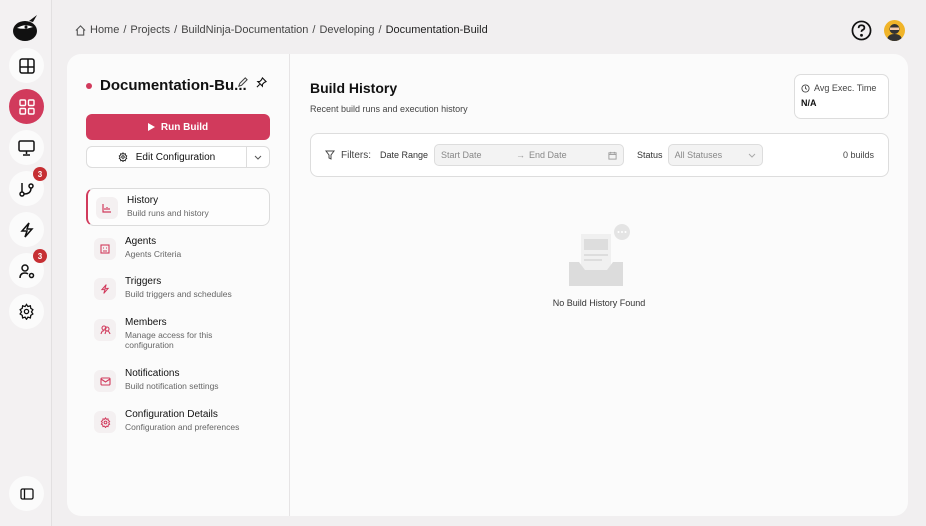  Describe the element at coordinates (105, 330) in the screenshot. I see `users-icon` at that location.